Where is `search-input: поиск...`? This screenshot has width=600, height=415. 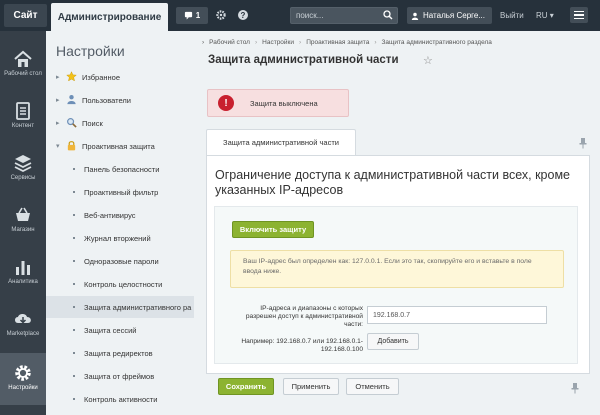 search-input: поиск... is located at coordinates (344, 15).